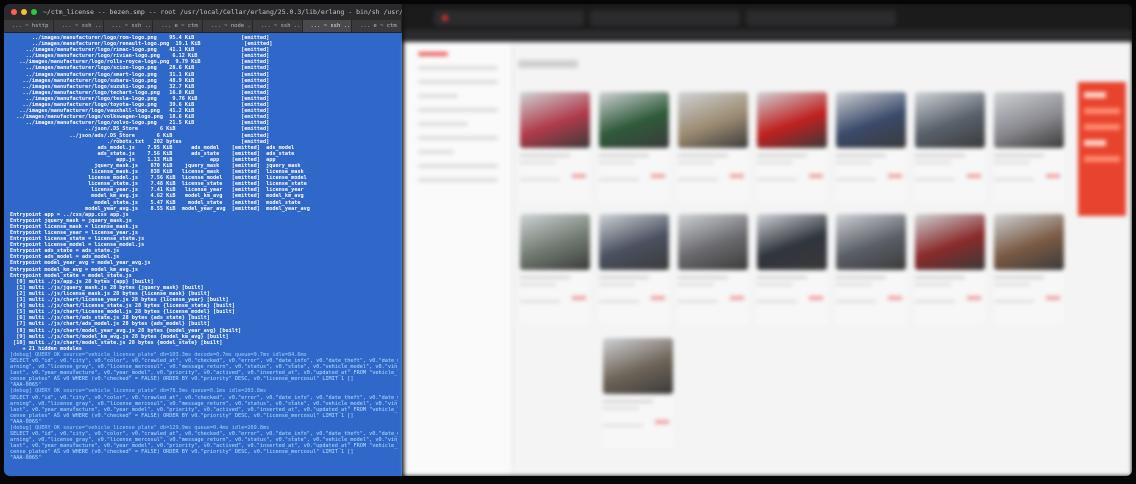 This screenshot has width=1136, height=484. I want to click on banner-heading, so click(1095, 95).